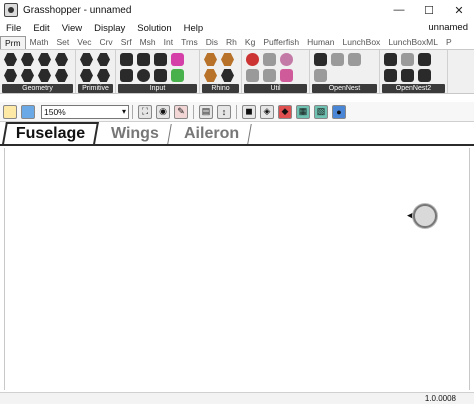  I want to click on tab-math: Math, so click(39, 42).